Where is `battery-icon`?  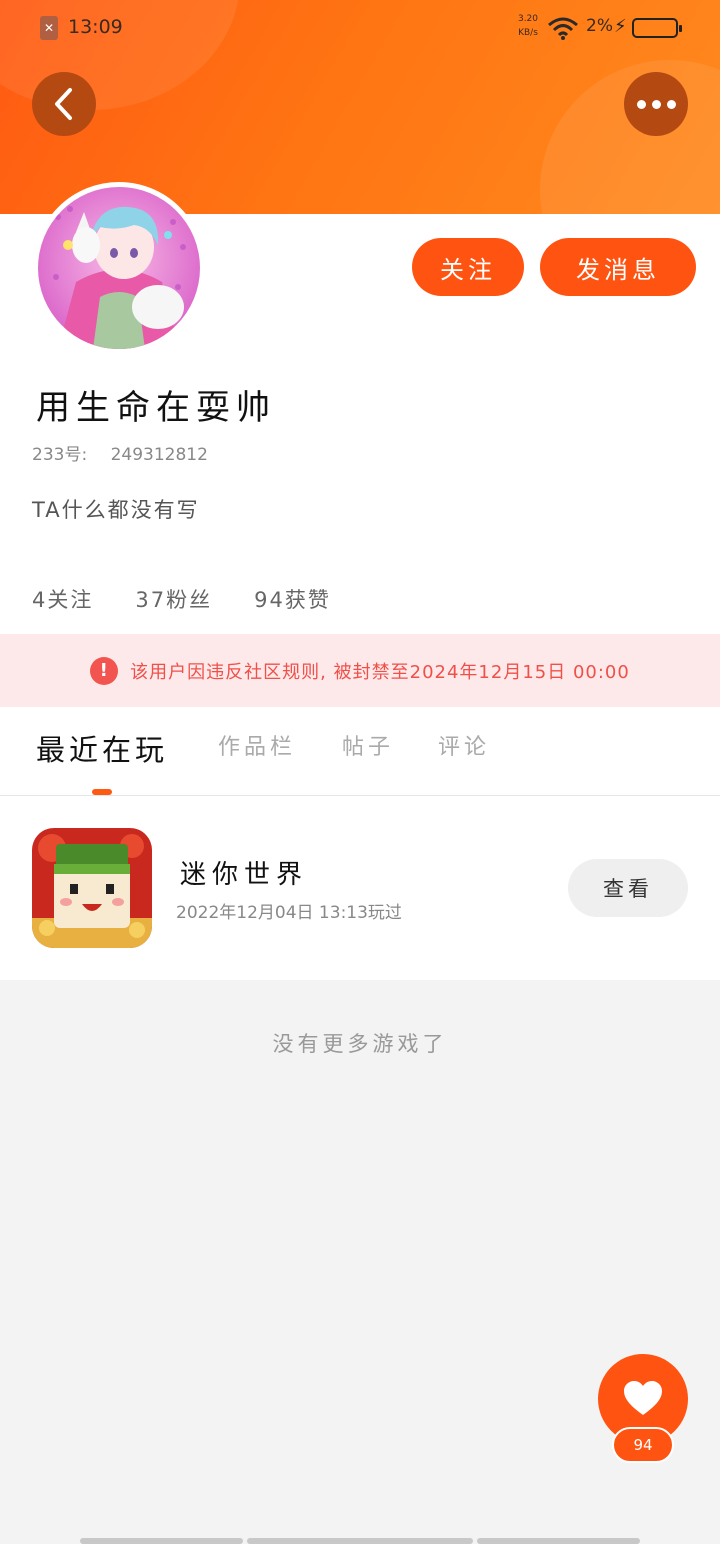
battery-icon is located at coordinates (657, 28).